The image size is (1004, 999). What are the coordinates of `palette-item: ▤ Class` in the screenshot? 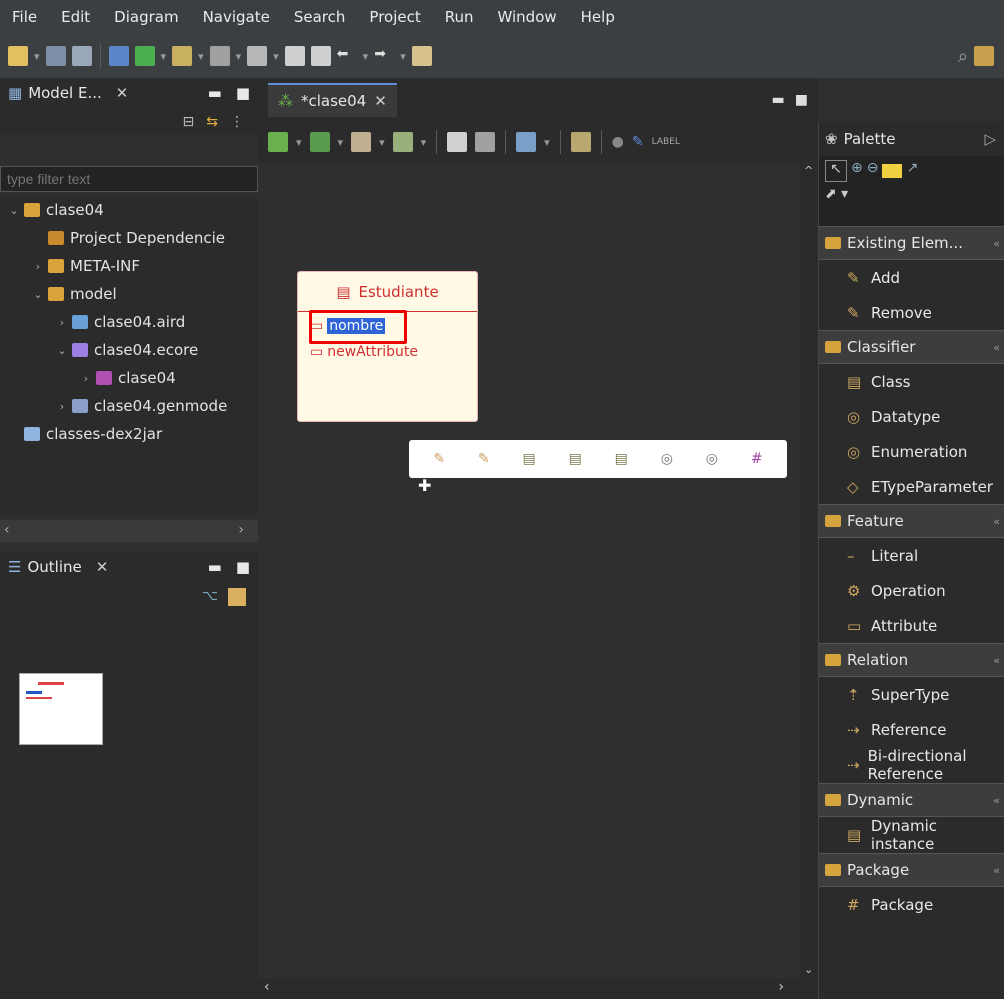 It's located at (911, 381).